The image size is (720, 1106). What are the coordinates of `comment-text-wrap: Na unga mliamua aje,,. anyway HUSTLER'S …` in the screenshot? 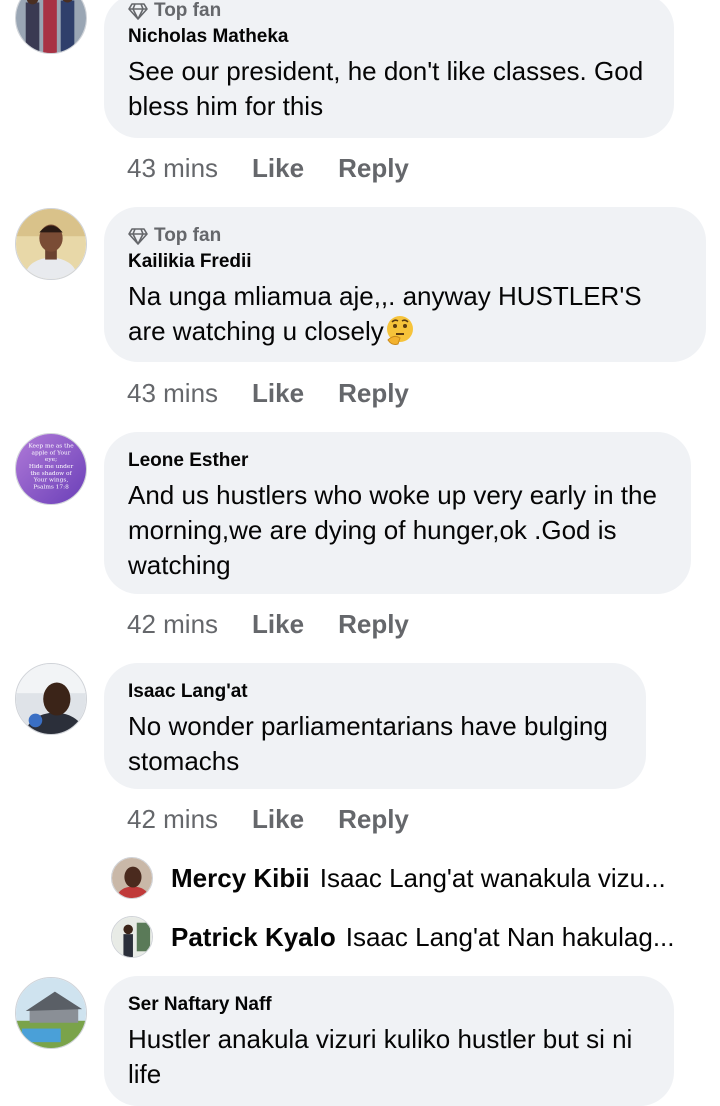 It's located at (405, 314).